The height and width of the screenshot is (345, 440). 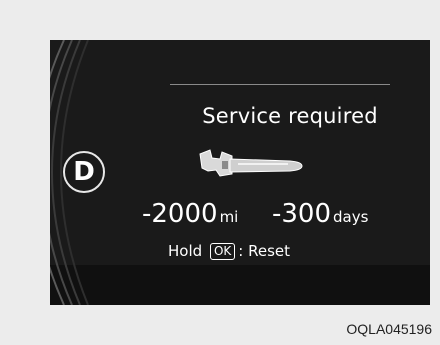 I want to click on time-unit: days, so click(x=351, y=217).